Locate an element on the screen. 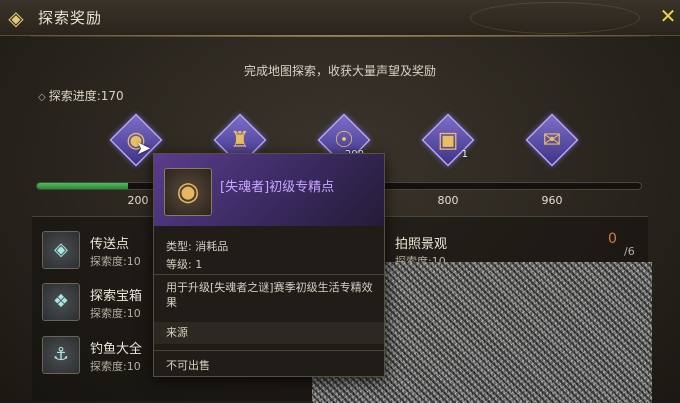 The height and width of the screenshot is (403, 680). fishing-icon: ⚓ is located at coordinates (61, 355).